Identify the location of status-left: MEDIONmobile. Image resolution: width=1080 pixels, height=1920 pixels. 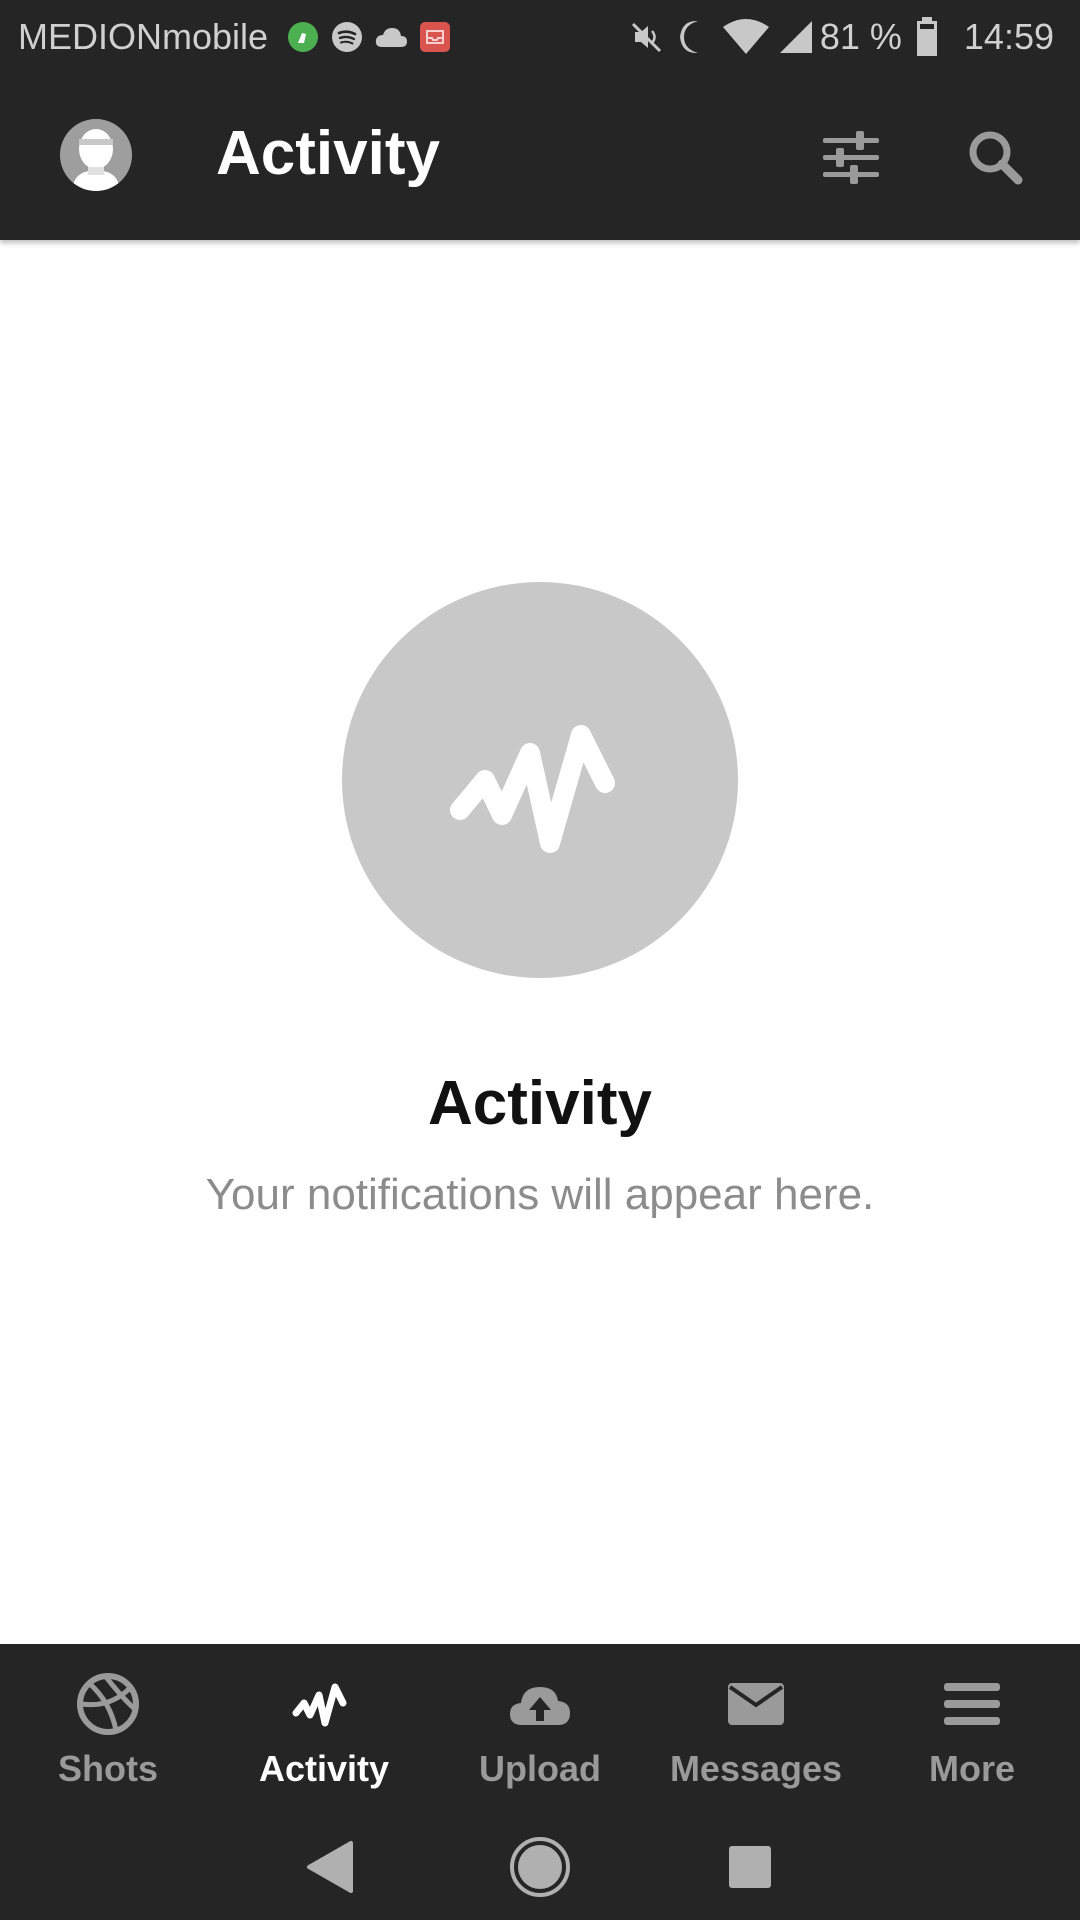
(235, 37).